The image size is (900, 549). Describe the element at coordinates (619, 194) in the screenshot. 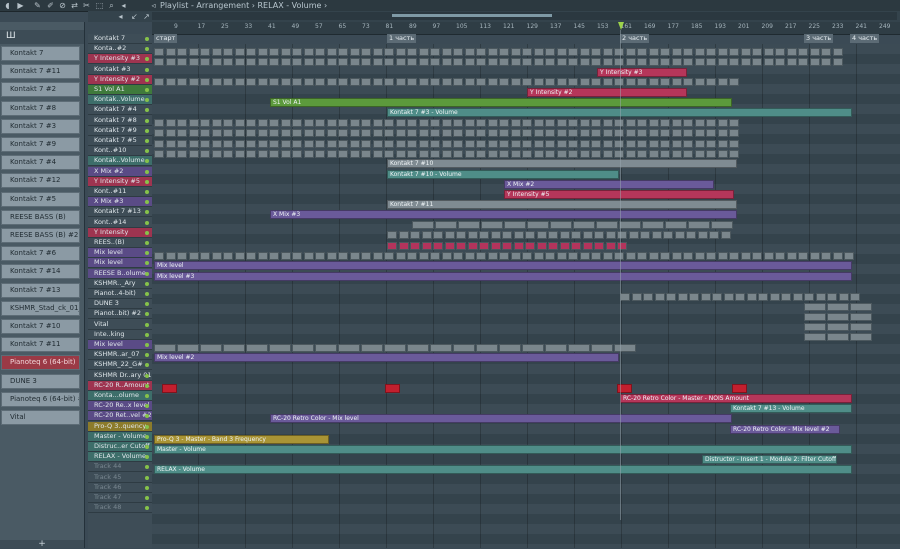

I see `automation-clip: Y Intensity #5` at that location.